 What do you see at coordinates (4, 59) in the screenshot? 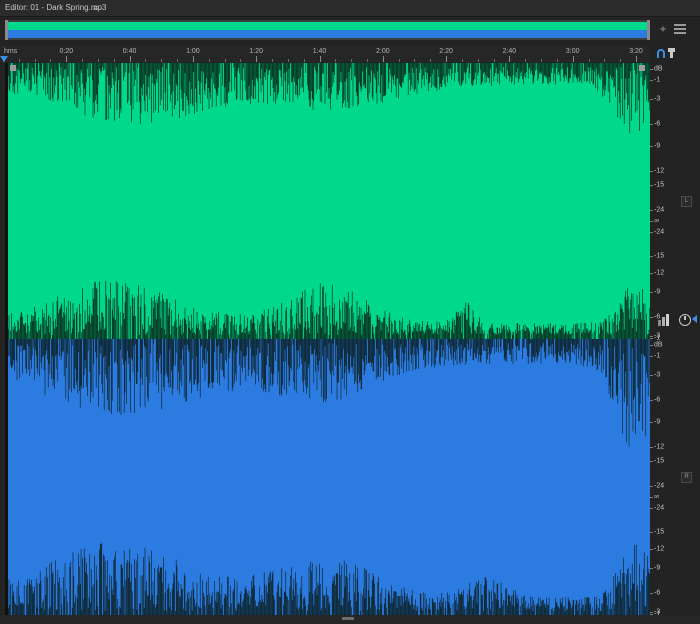
I see `playhead-marker` at bounding box center [4, 59].